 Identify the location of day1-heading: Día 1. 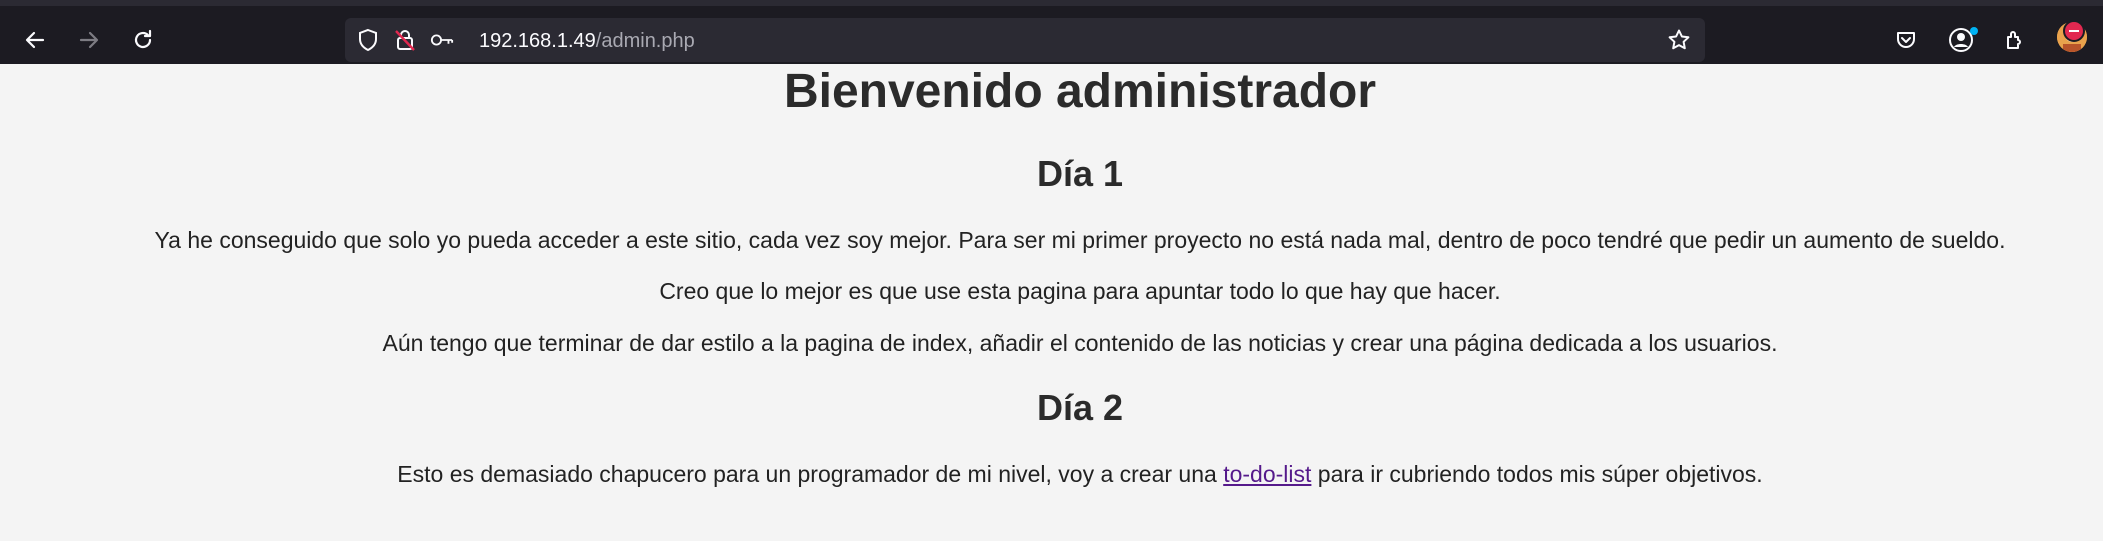
(1080, 173).